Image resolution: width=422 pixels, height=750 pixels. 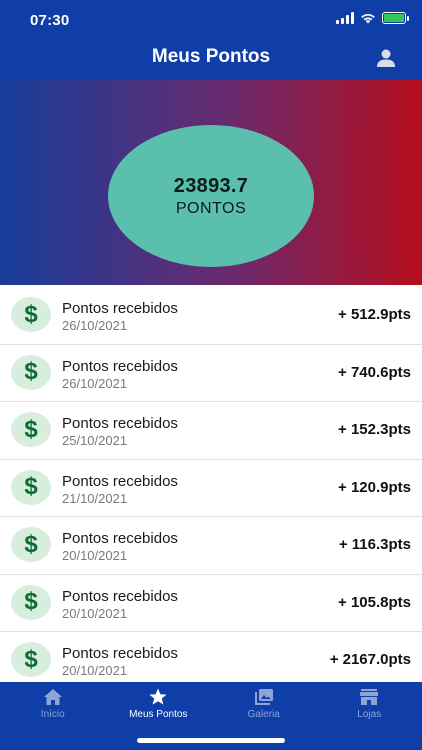 What do you see at coordinates (374, 429) in the screenshot?
I see `transaction-amount: + 152.3pts` at bounding box center [374, 429].